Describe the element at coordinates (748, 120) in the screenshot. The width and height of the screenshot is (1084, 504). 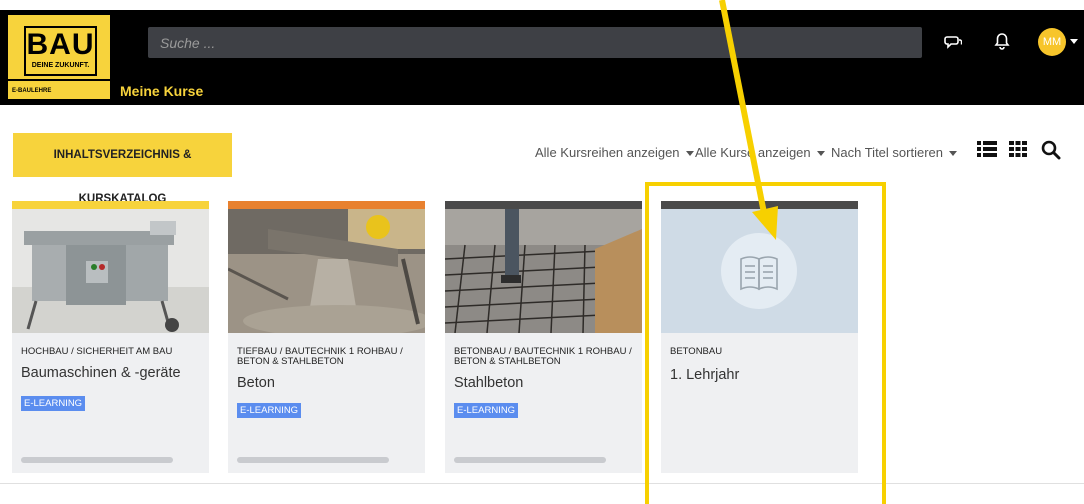
I see `annotation-arrow-icon` at that location.